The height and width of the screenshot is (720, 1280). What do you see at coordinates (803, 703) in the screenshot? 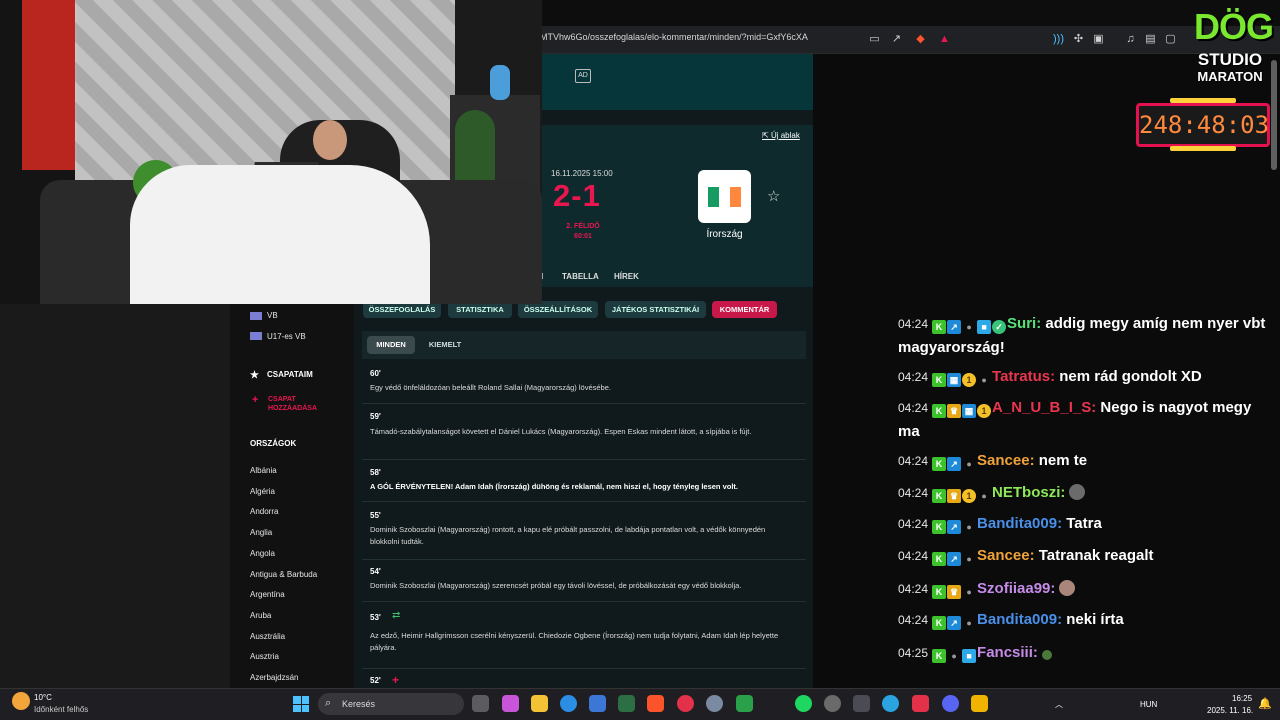
I see `spotify-icon` at bounding box center [803, 703].